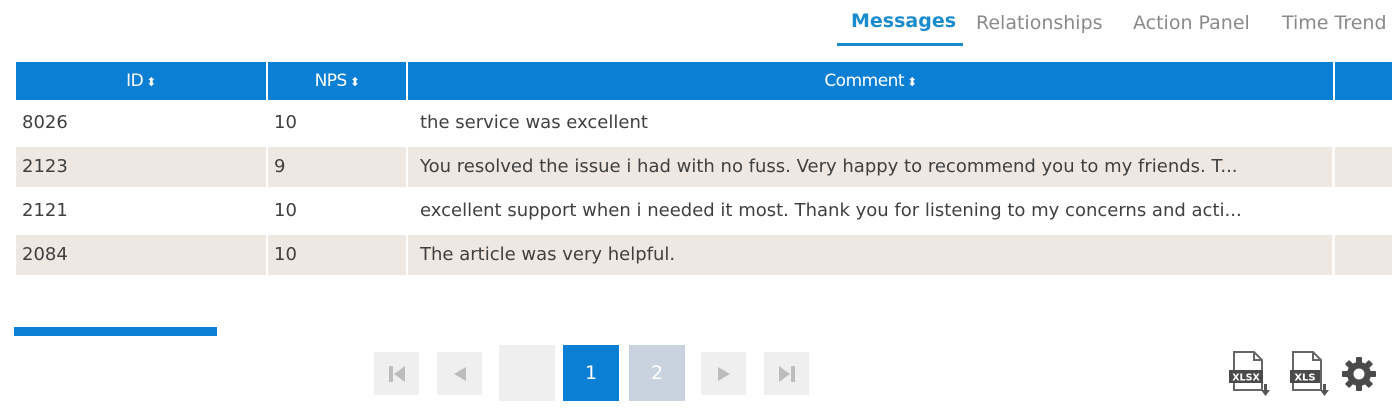 This screenshot has height=411, width=1397. I want to click on export-xls-button: XLS, so click(1309, 374).